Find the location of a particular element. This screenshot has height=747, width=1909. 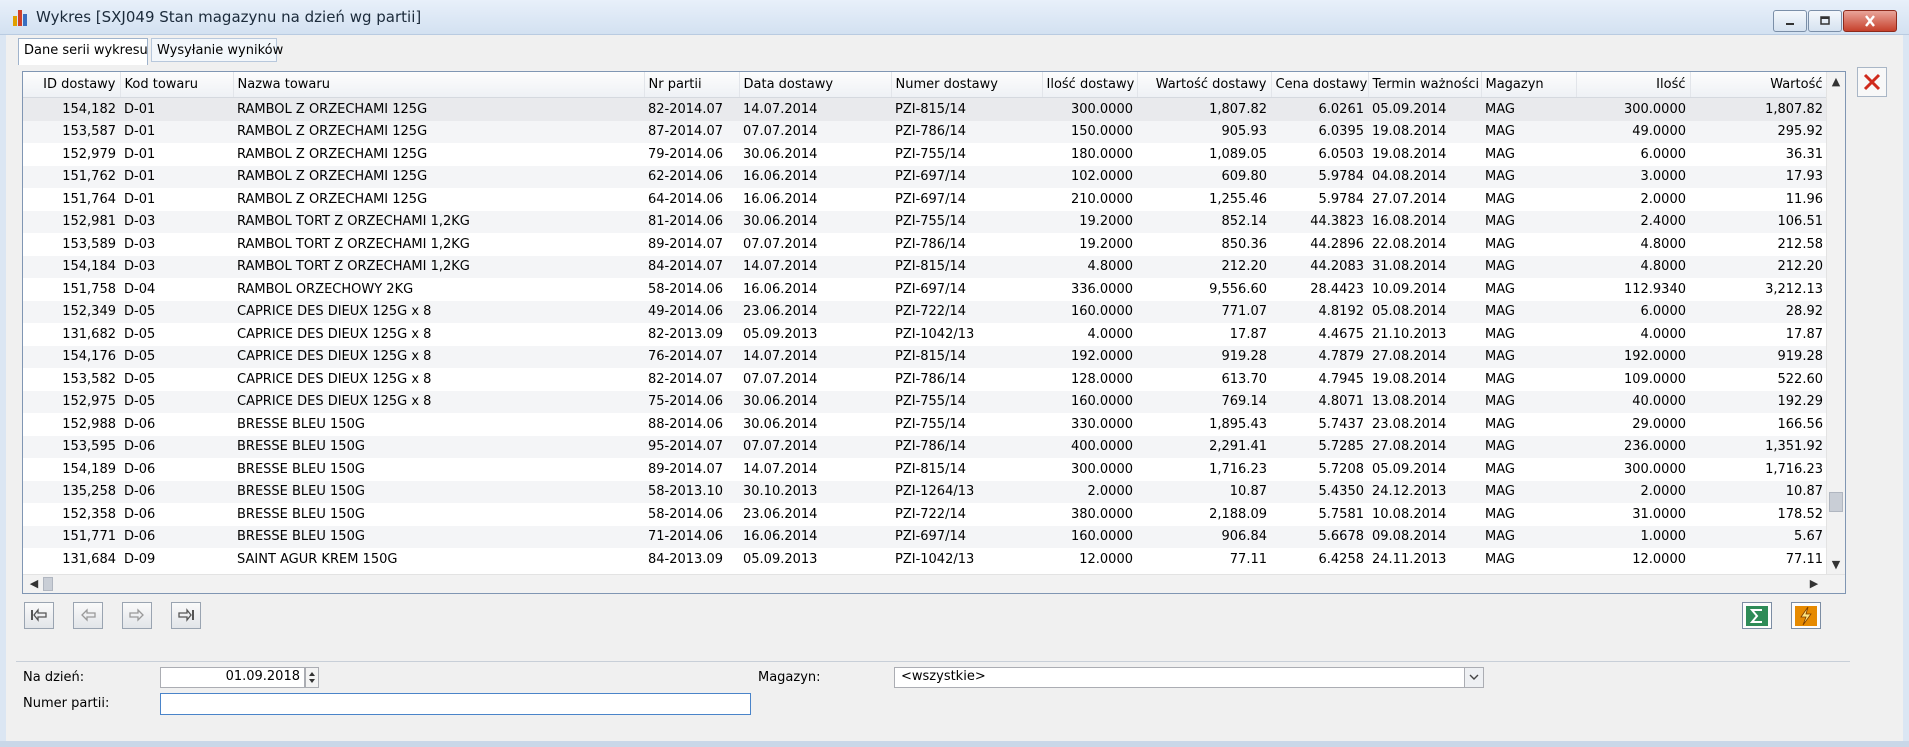

table-cell: 44.3823 is located at coordinates (1319, 221).